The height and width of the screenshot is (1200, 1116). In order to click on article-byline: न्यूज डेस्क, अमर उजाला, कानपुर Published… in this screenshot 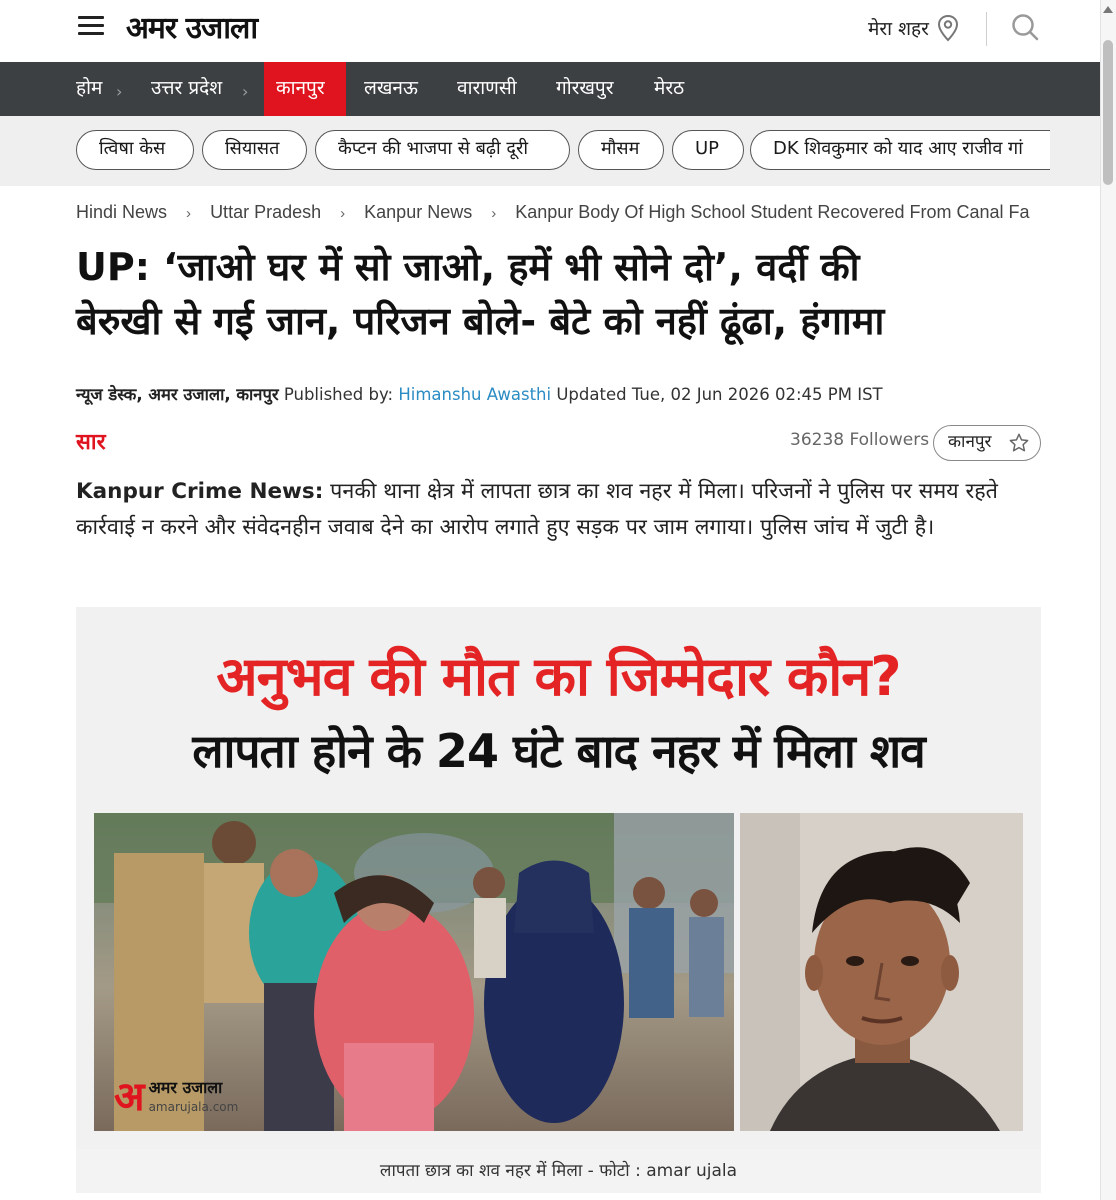, I will do `click(479, 393)`.